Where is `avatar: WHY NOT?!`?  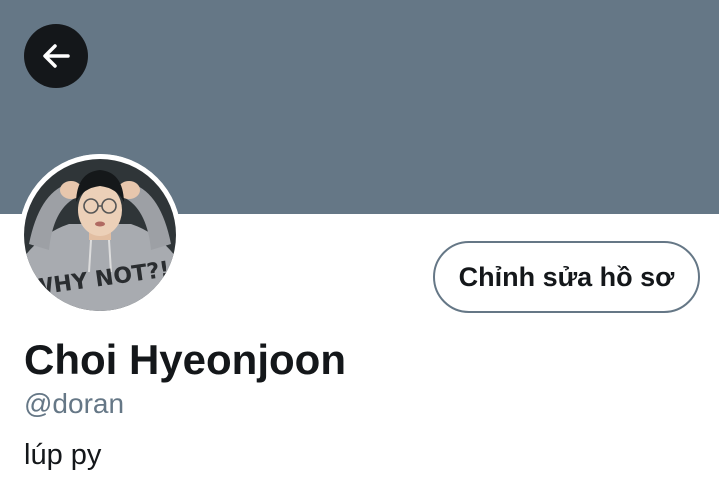 avatar: WHY NOT?! is located at coordinates (100, 235).